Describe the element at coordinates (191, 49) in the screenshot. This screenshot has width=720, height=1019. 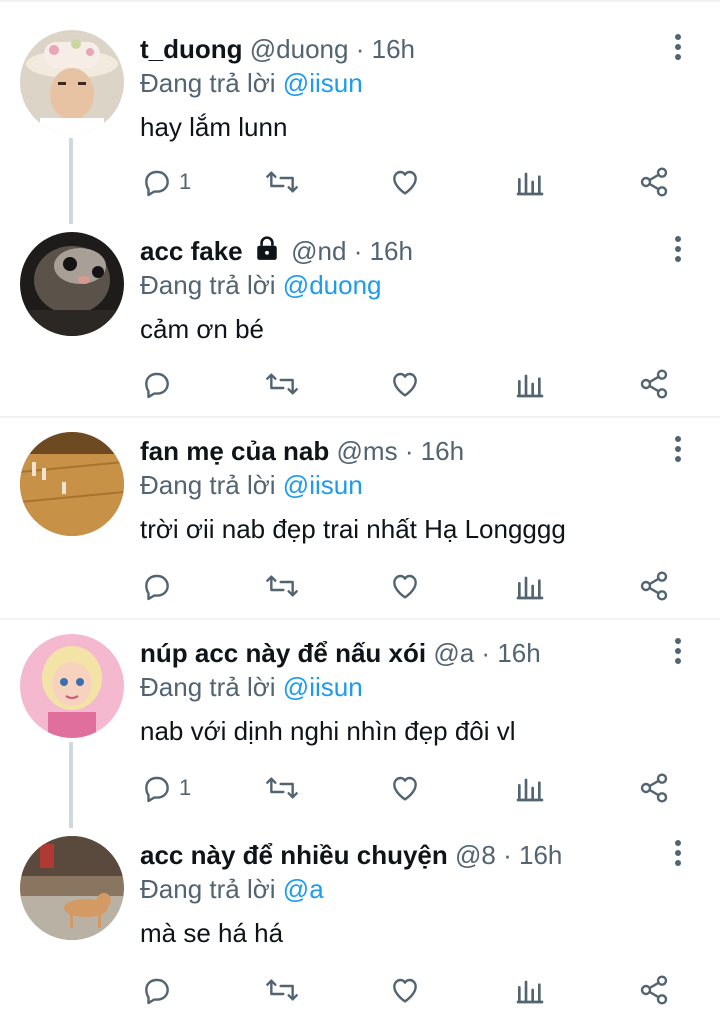
I see `display-name: t_duong` at that location.